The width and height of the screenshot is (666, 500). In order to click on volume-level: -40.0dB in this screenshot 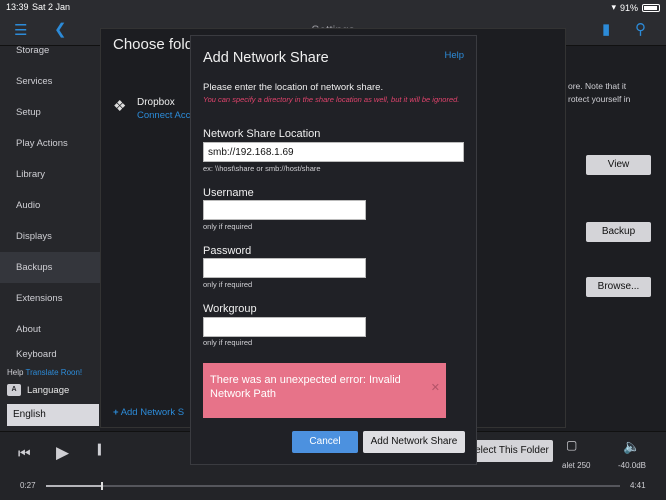, I will do `click(632, 465)`.